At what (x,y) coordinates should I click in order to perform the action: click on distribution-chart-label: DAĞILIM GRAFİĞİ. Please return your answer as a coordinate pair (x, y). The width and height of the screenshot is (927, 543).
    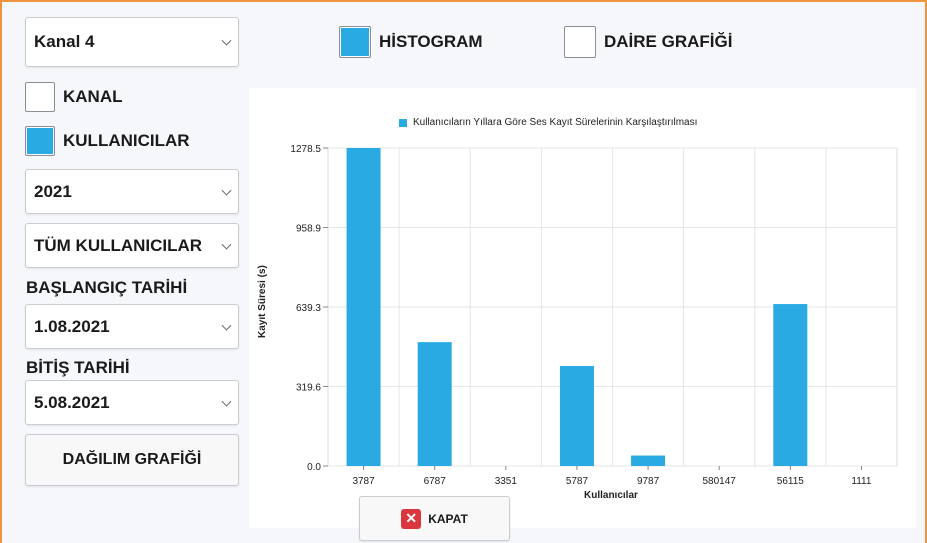
    Looking at the image, I should click on (132, 459).